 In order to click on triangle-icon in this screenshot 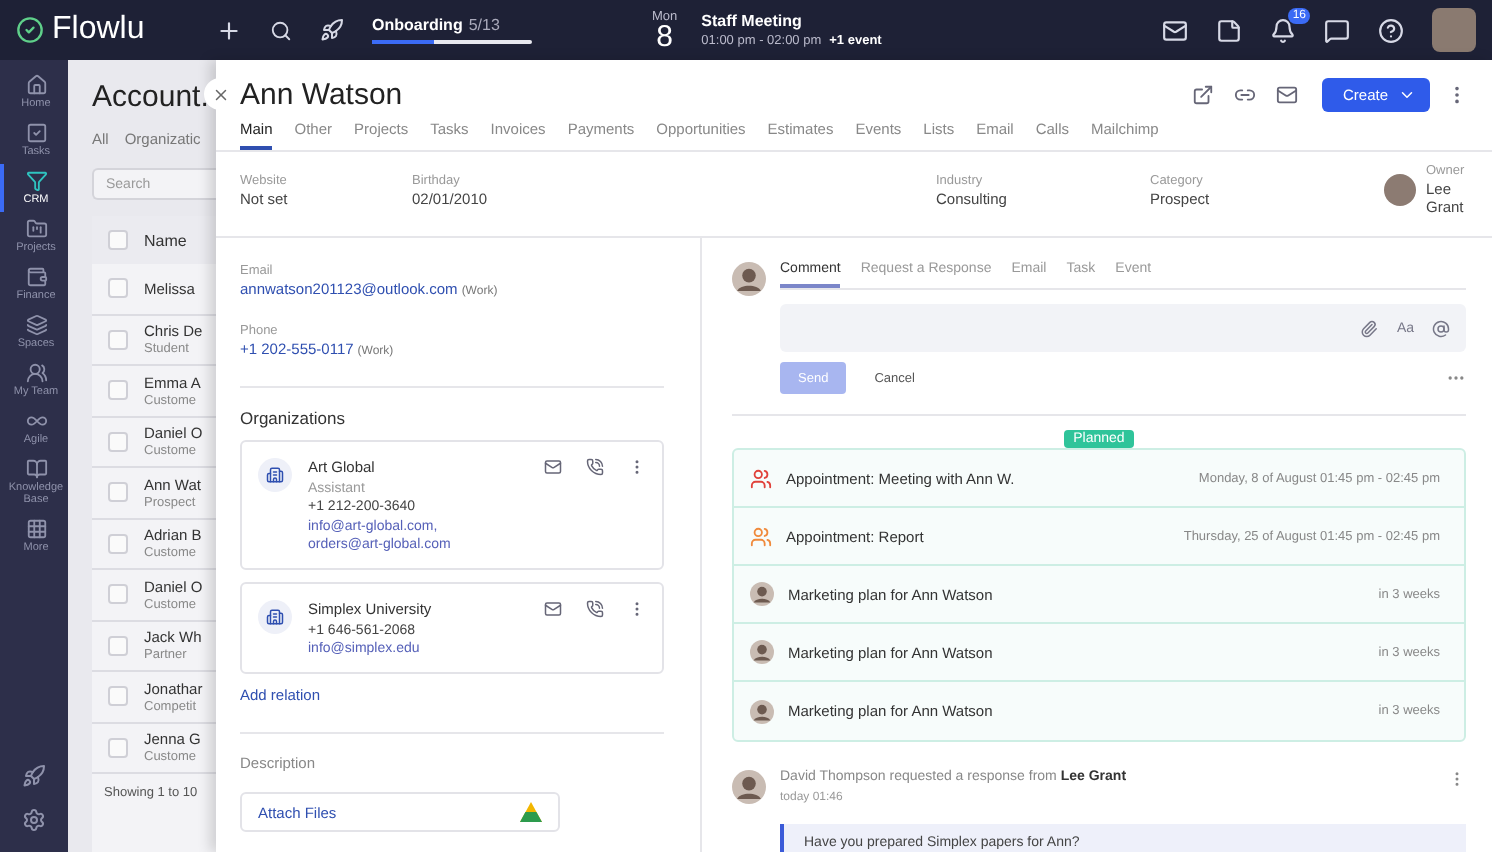, I will do `click(531, 812)`.